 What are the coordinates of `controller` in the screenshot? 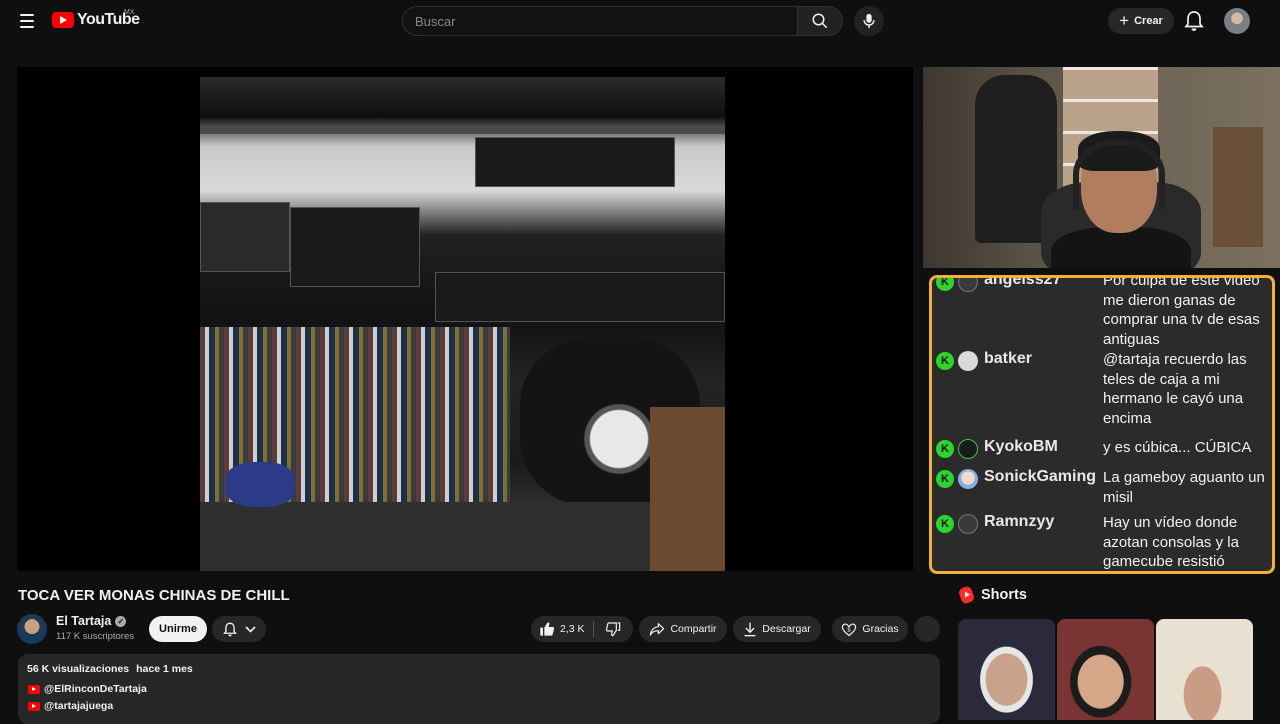 It's located at (260, 484).